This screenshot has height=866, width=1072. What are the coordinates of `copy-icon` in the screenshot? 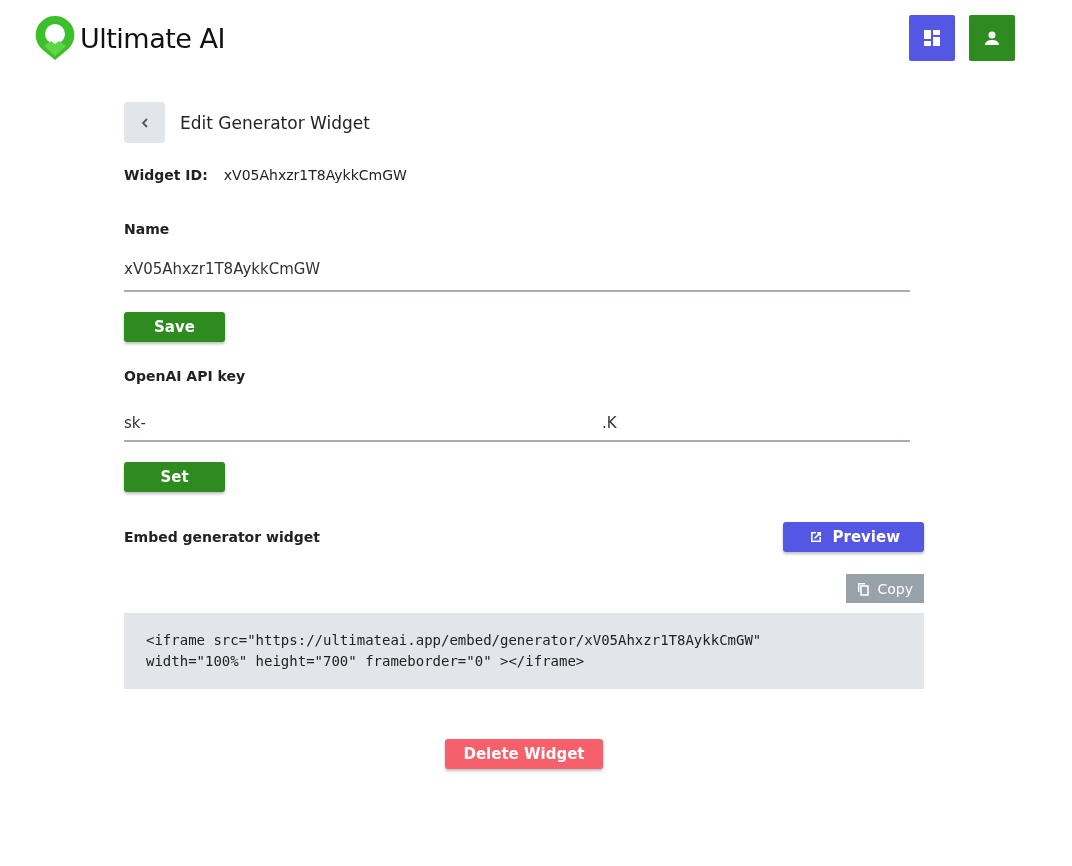 It's located at (863, 588).